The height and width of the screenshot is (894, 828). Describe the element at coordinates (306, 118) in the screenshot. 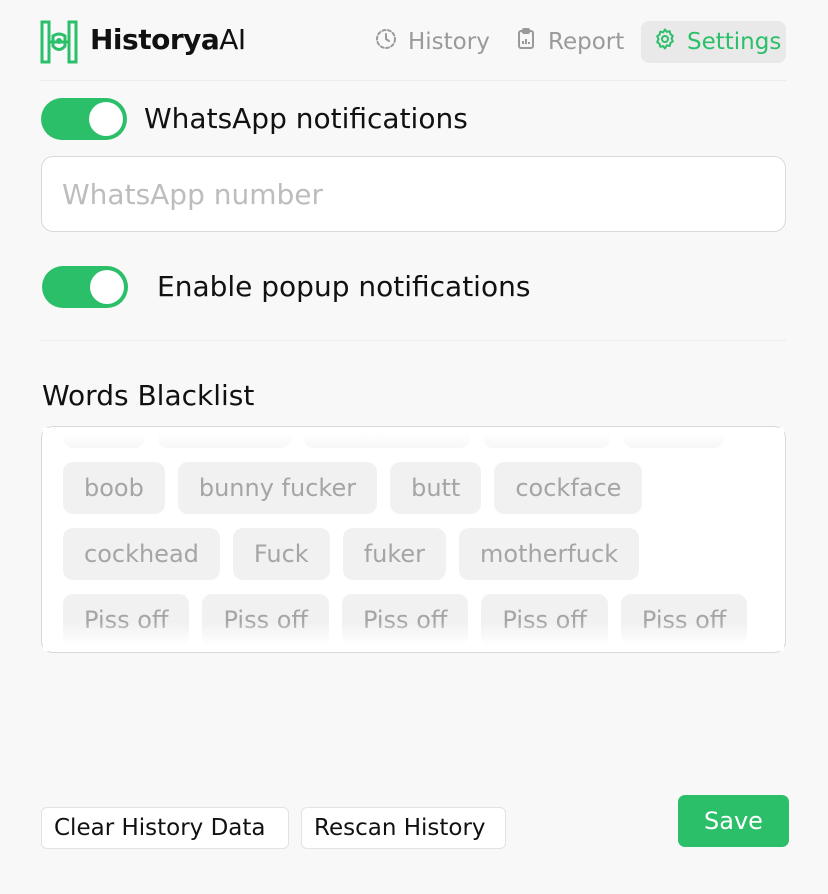

I see `whatsapp-notifications-label: WhatsApp notifications` at that location.